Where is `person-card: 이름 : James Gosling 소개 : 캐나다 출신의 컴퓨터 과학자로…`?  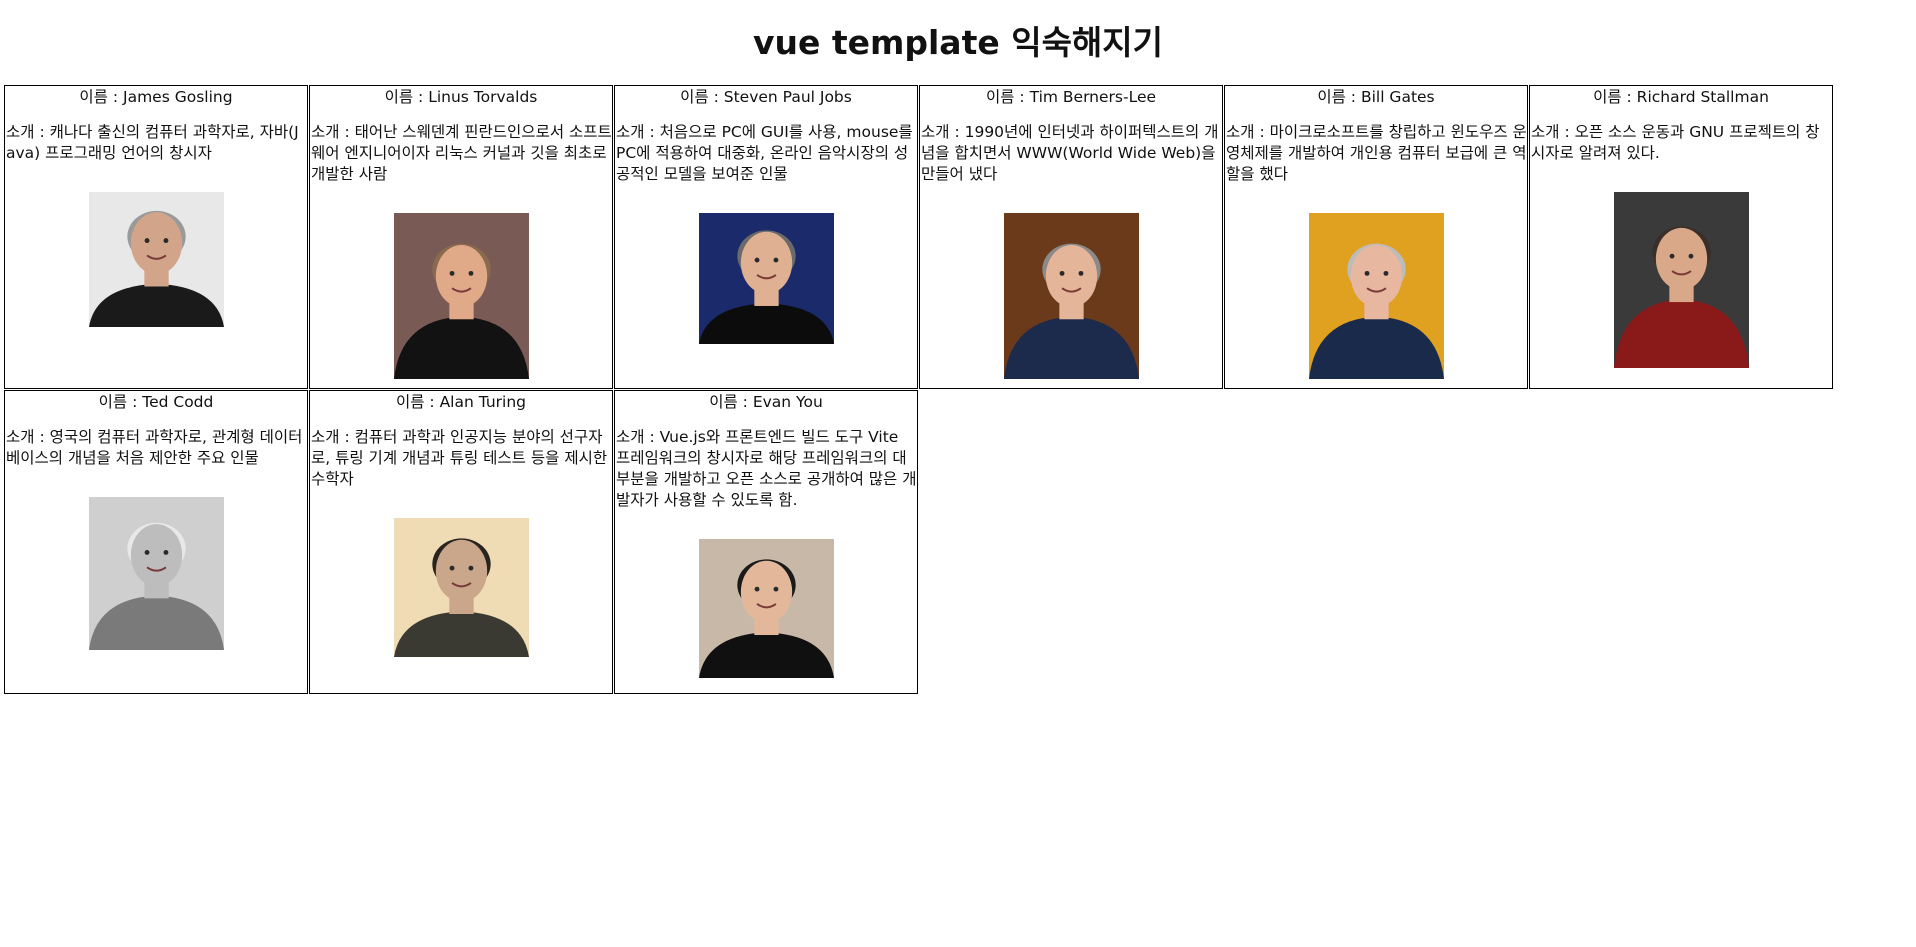 person-card: 이름 : James Gosling 소개 : 캐나다 출신의 컴퓨터 과학자로… is located at coordinates (156, 237).